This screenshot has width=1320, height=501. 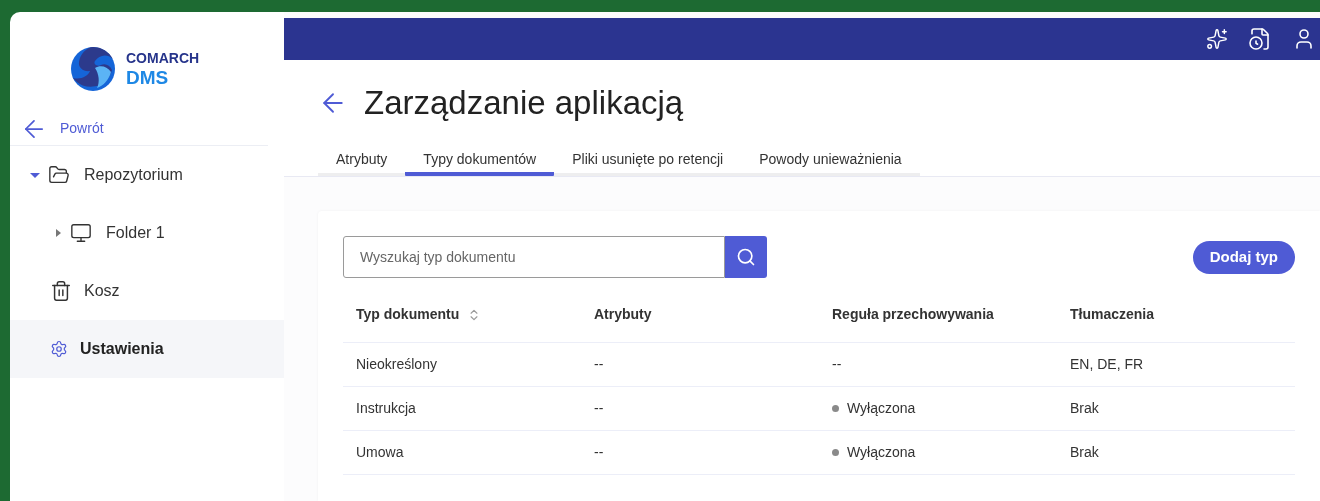 What do you see at coordinates (648, 161) in the screenshot?
I see `tab: Pliki usunięte po retencji` at bounding box center [648, 161].